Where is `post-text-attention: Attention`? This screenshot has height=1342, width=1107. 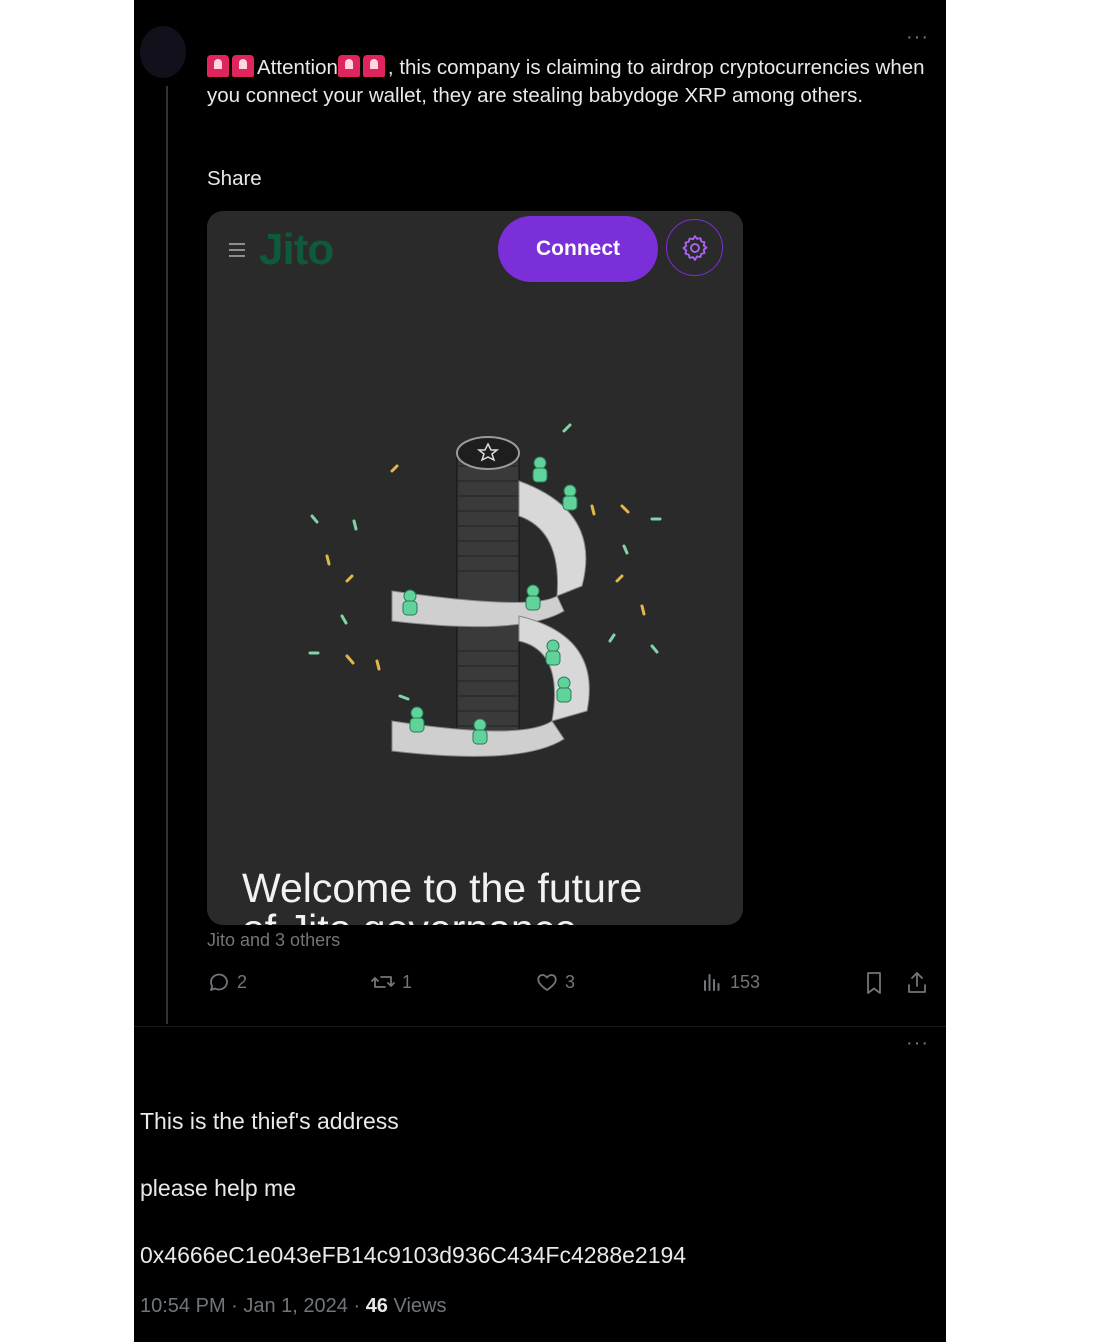
post-text-attention: Attention is located at coordinates (297, 67).